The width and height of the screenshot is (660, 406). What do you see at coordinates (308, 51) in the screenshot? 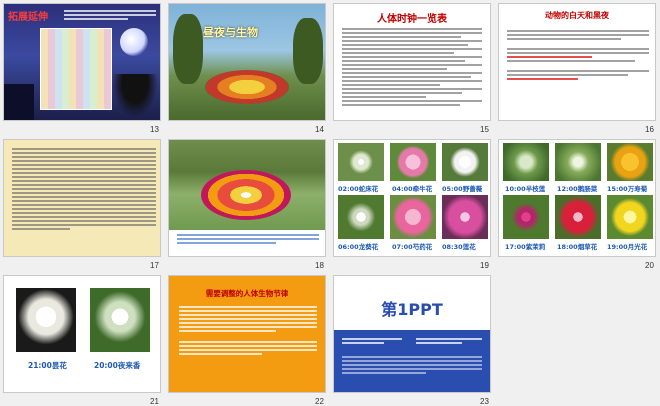
I see `right-tree` at bounding box center [308, 51].